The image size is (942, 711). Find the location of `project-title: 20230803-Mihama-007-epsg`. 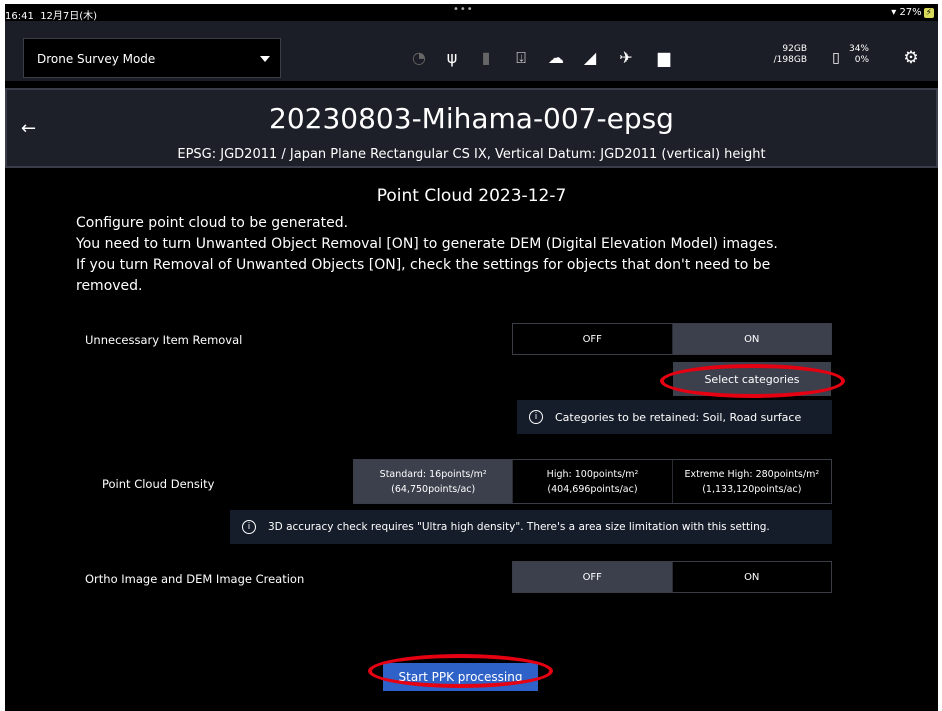

project-title: 20230803-Mihama-007-epsg is located at coordinates (471, 118).